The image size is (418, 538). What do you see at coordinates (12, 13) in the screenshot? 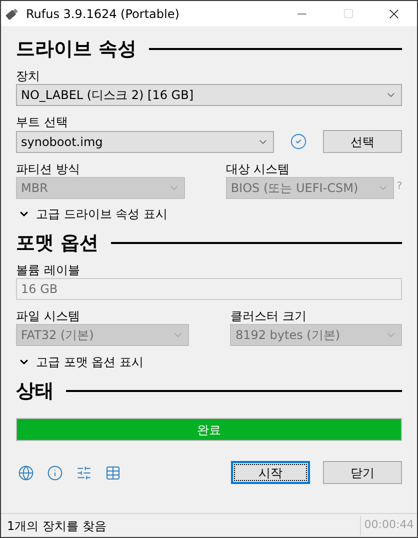
I see `usb-drive-icon` at bounding box center [12, 13].